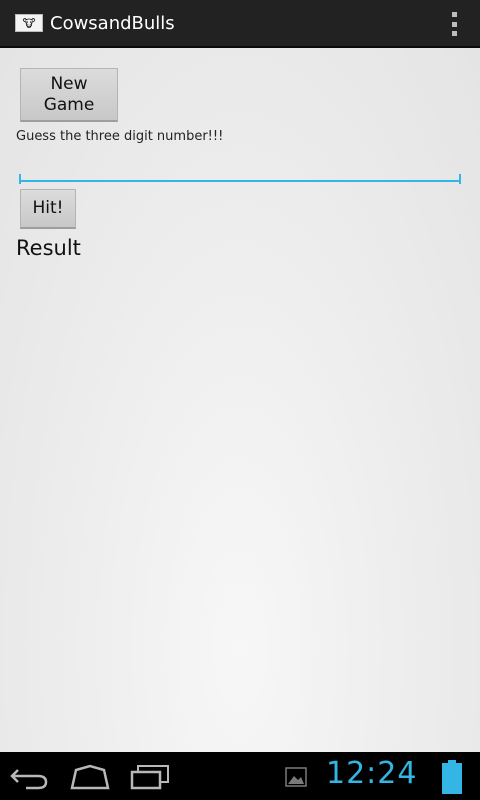  I want to click on overflow-menu-icon, so click(454, 24).